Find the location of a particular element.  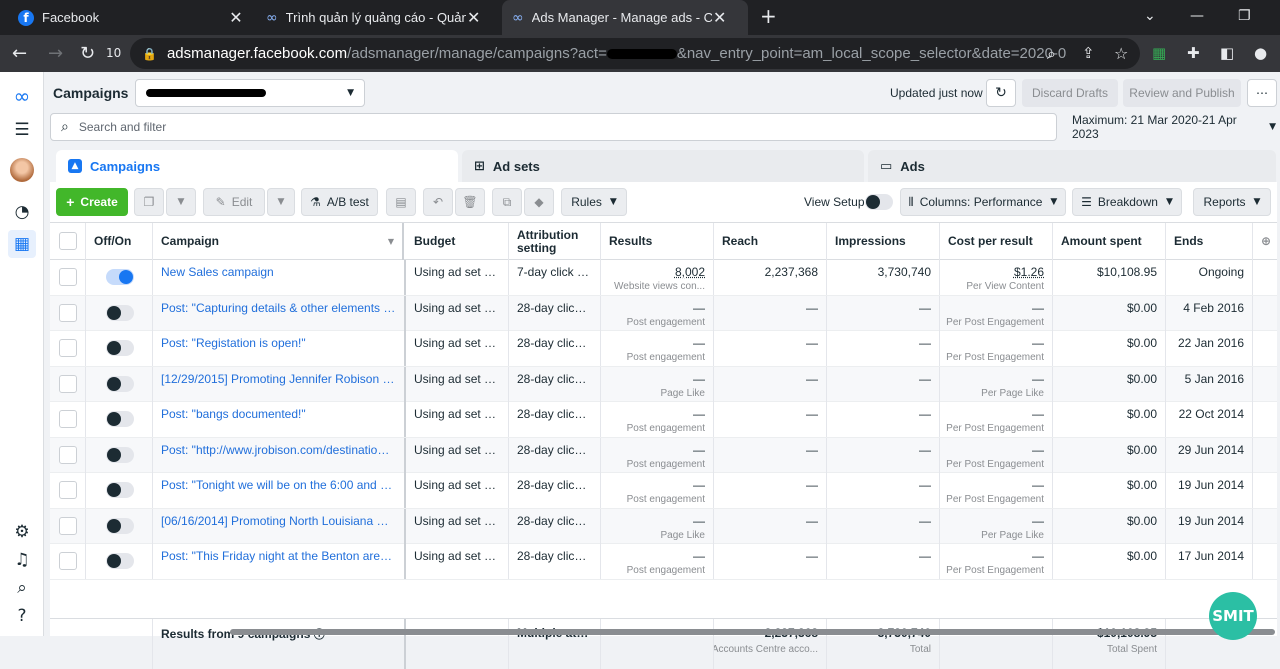

sheets-extension-icon: ▦ is located at coordinates (1159, 53).